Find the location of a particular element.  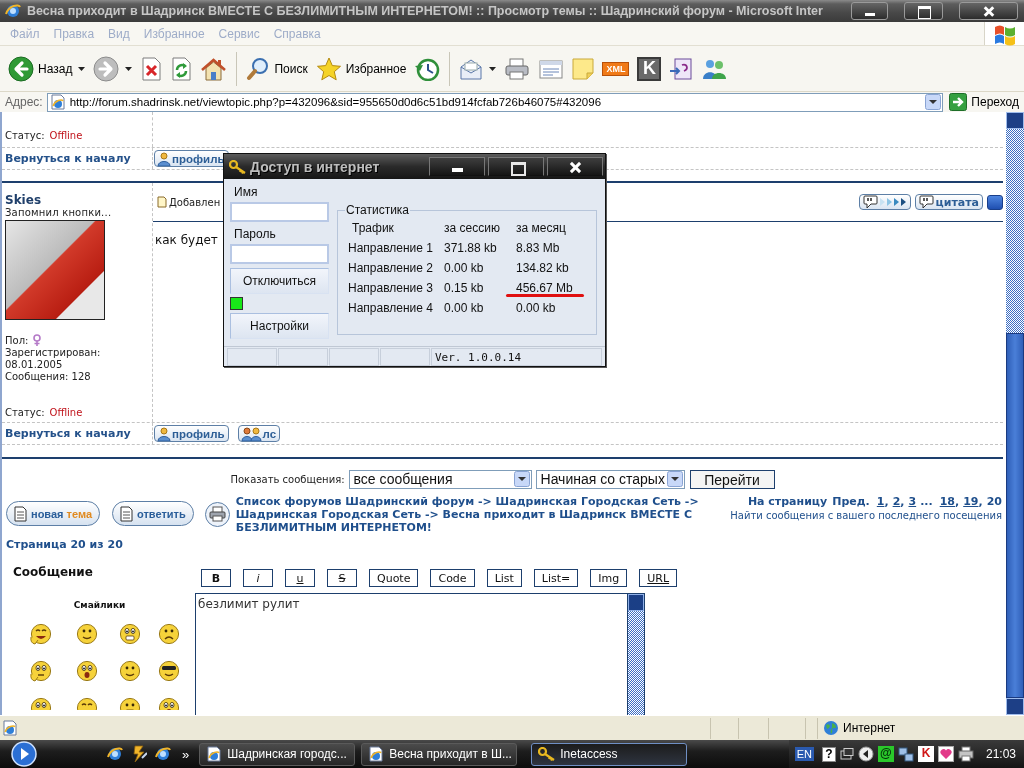

arrows-icon is located at coordinates (893, 202).